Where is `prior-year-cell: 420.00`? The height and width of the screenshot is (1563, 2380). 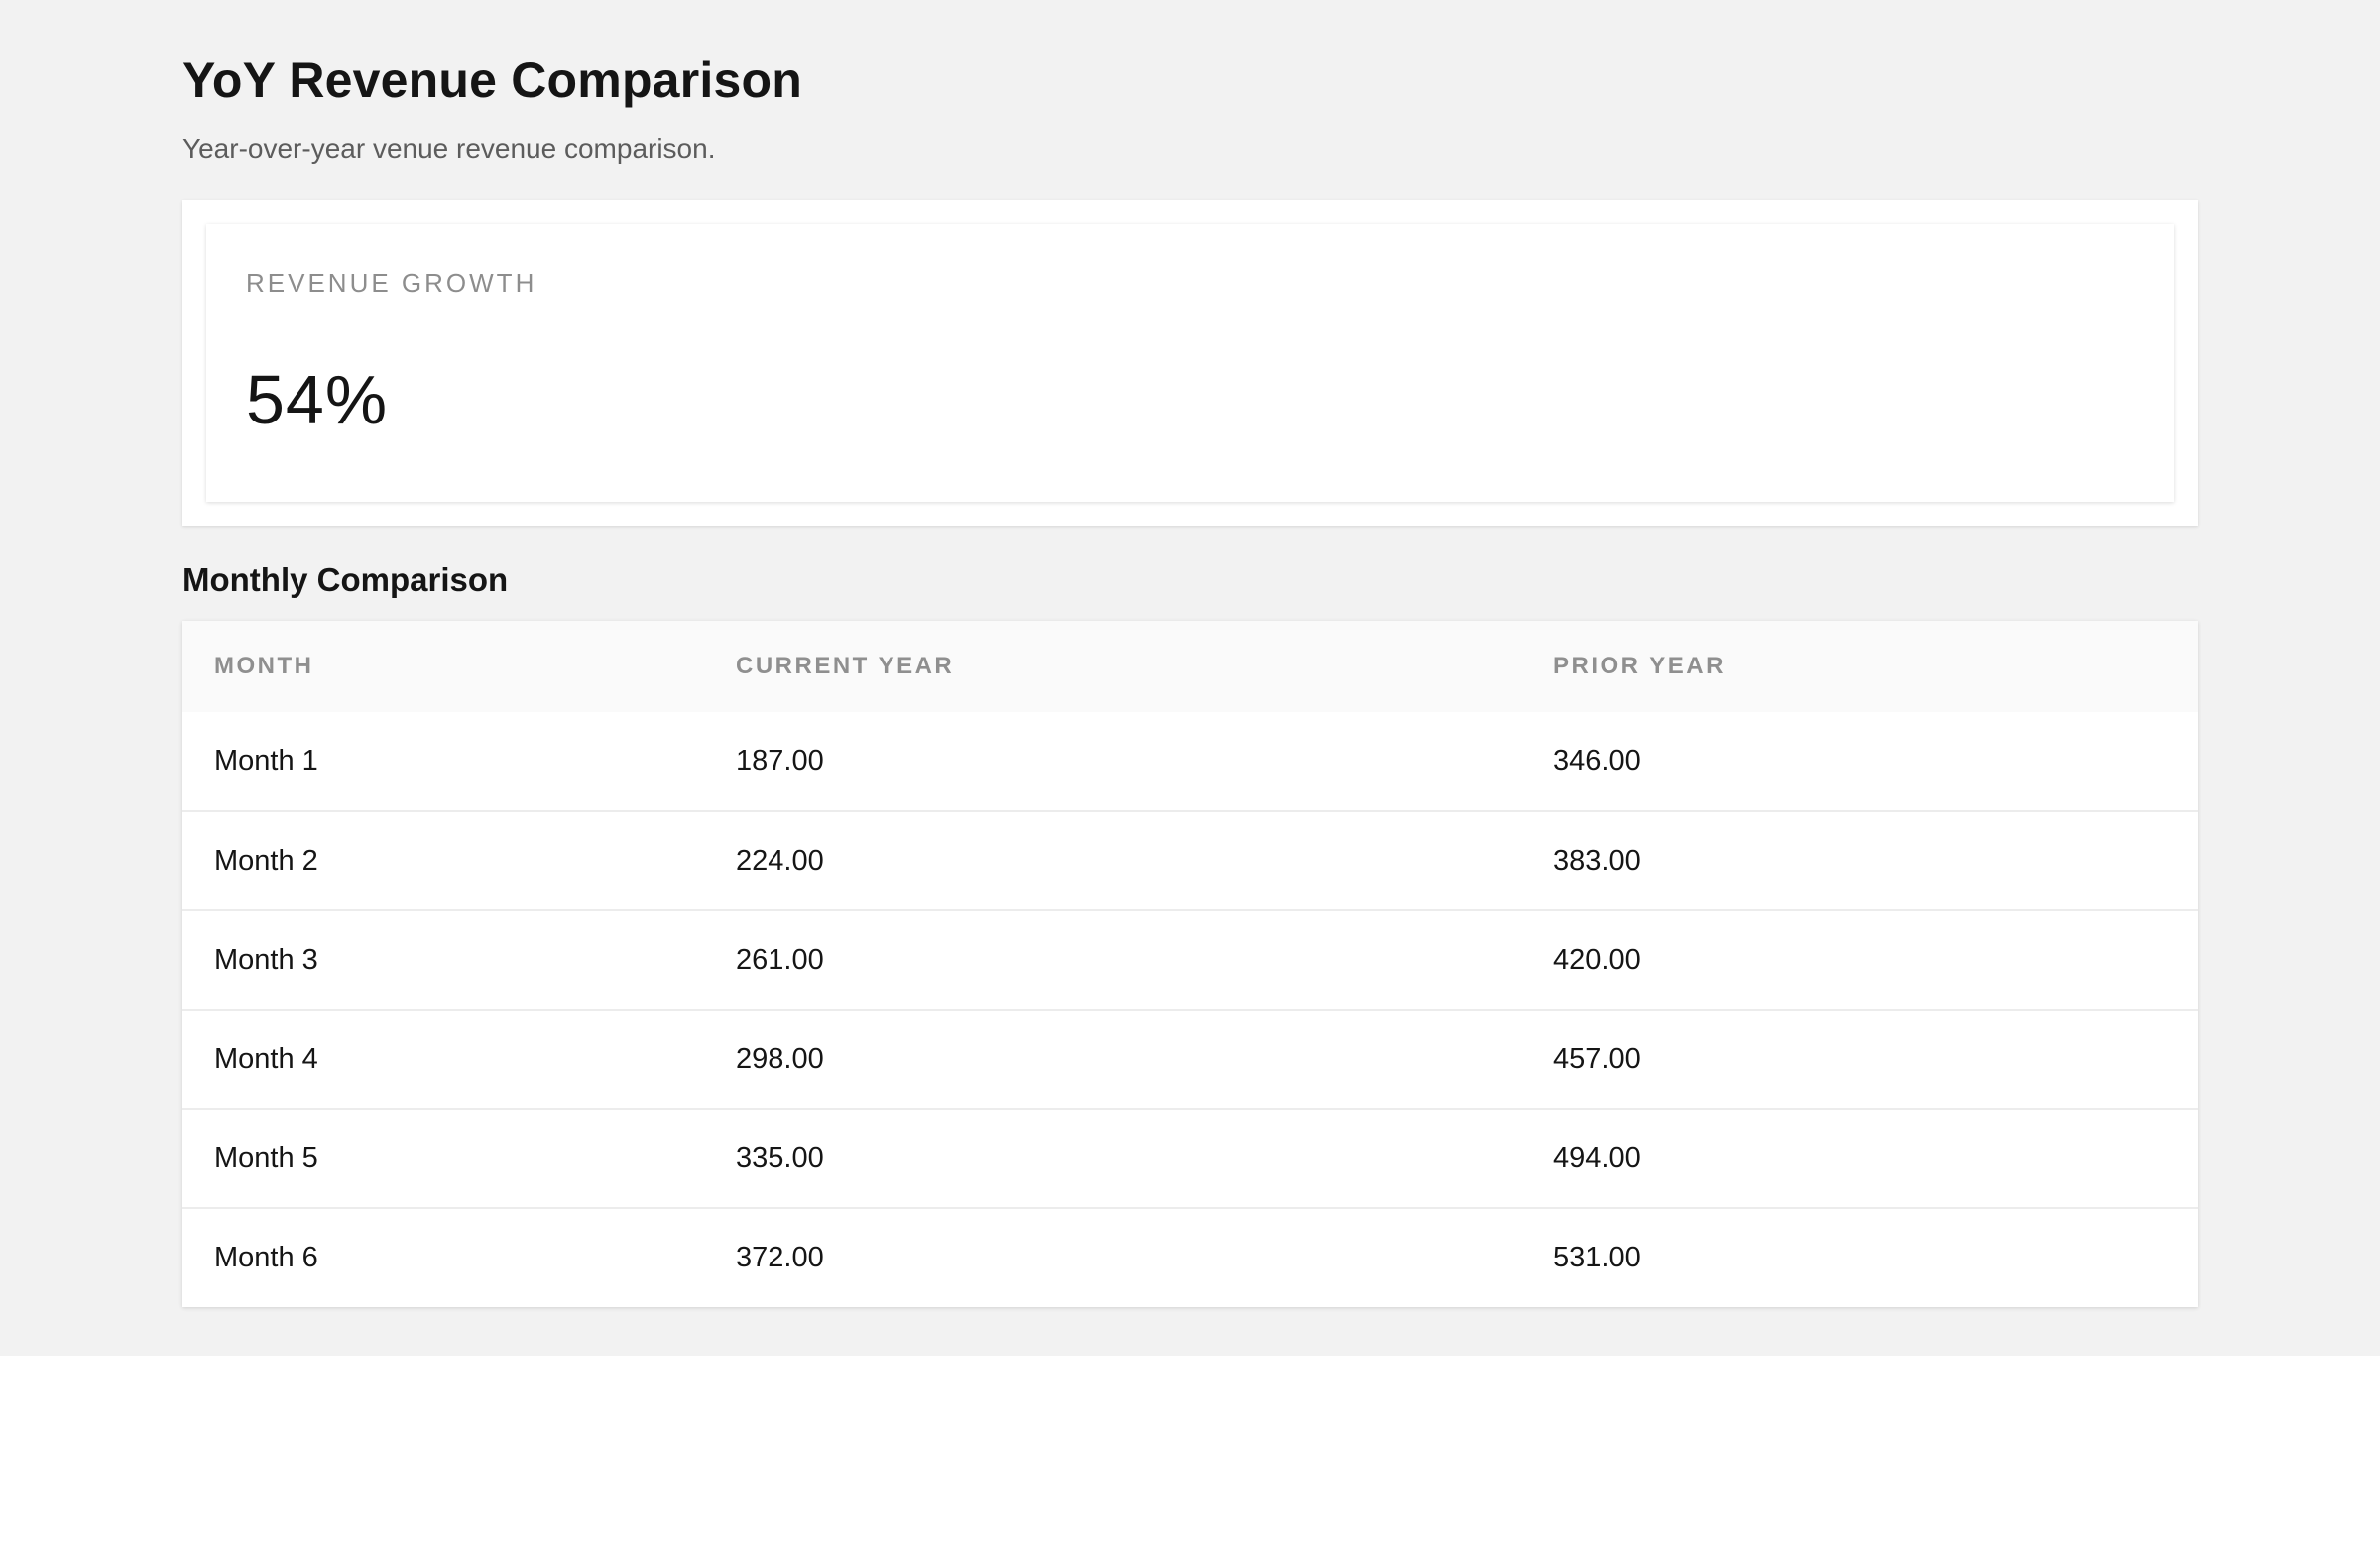
prior-year-cell: 420.00 is located at coordinates (1597, 960).